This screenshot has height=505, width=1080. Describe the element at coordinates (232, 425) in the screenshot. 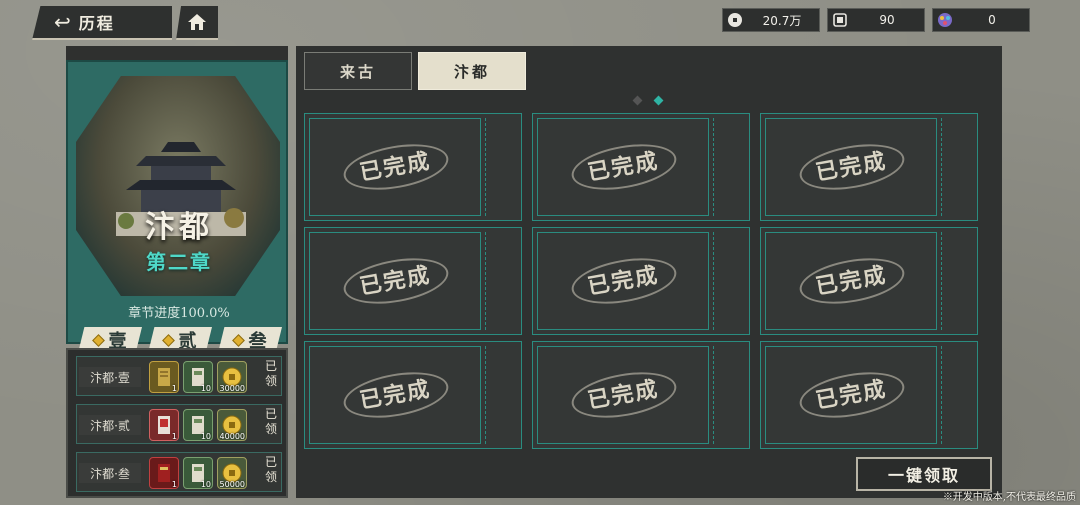

I see `gold-coin-icon: 40000` at that location.